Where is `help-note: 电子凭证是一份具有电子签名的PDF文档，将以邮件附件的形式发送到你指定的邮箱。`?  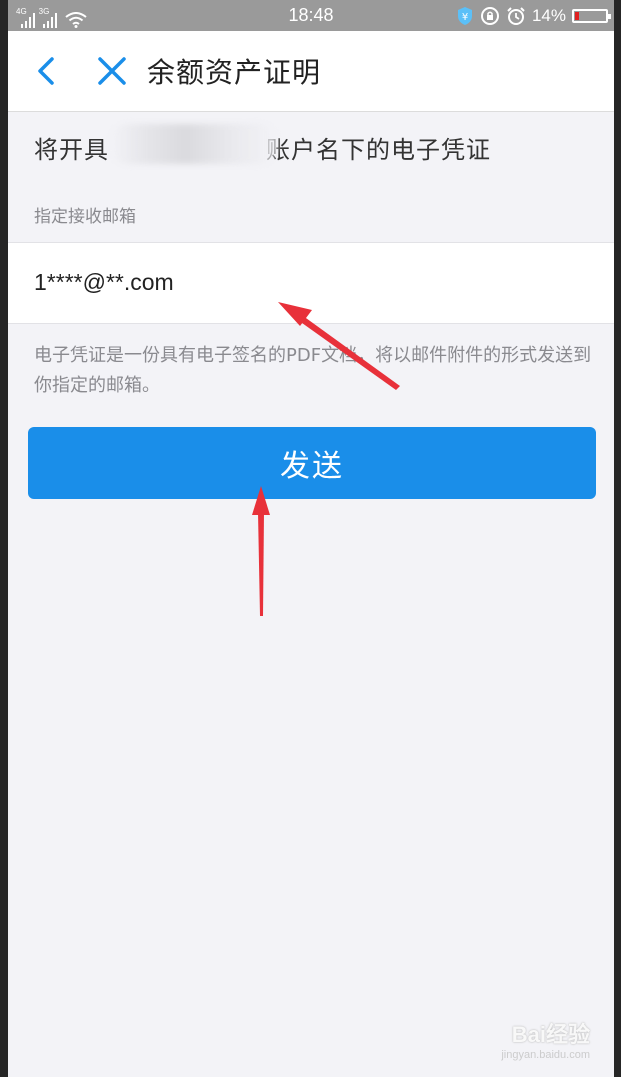 help-note: 电子凭证是一份具有电子签名的PDF文档，将以邮件附件的形式发送到你指定的邮箱。 is located at coordinates (313, 370).